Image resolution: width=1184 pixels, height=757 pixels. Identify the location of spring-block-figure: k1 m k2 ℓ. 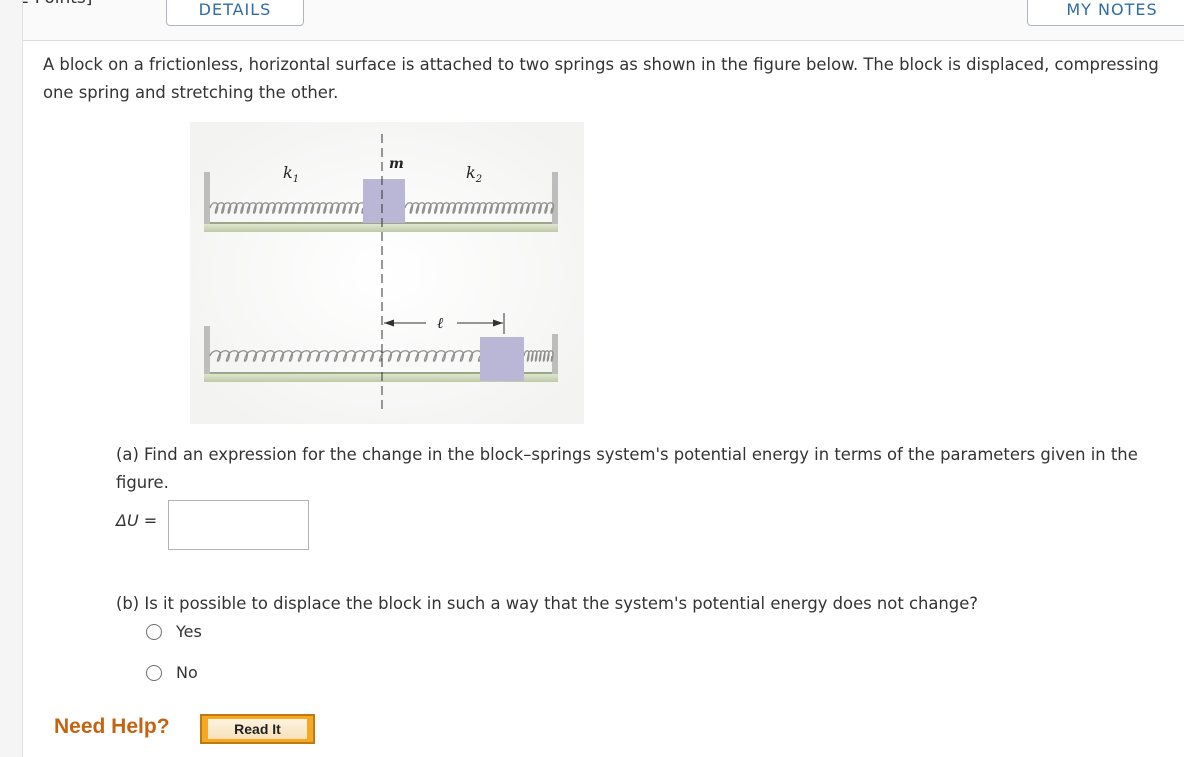
(387, 273).